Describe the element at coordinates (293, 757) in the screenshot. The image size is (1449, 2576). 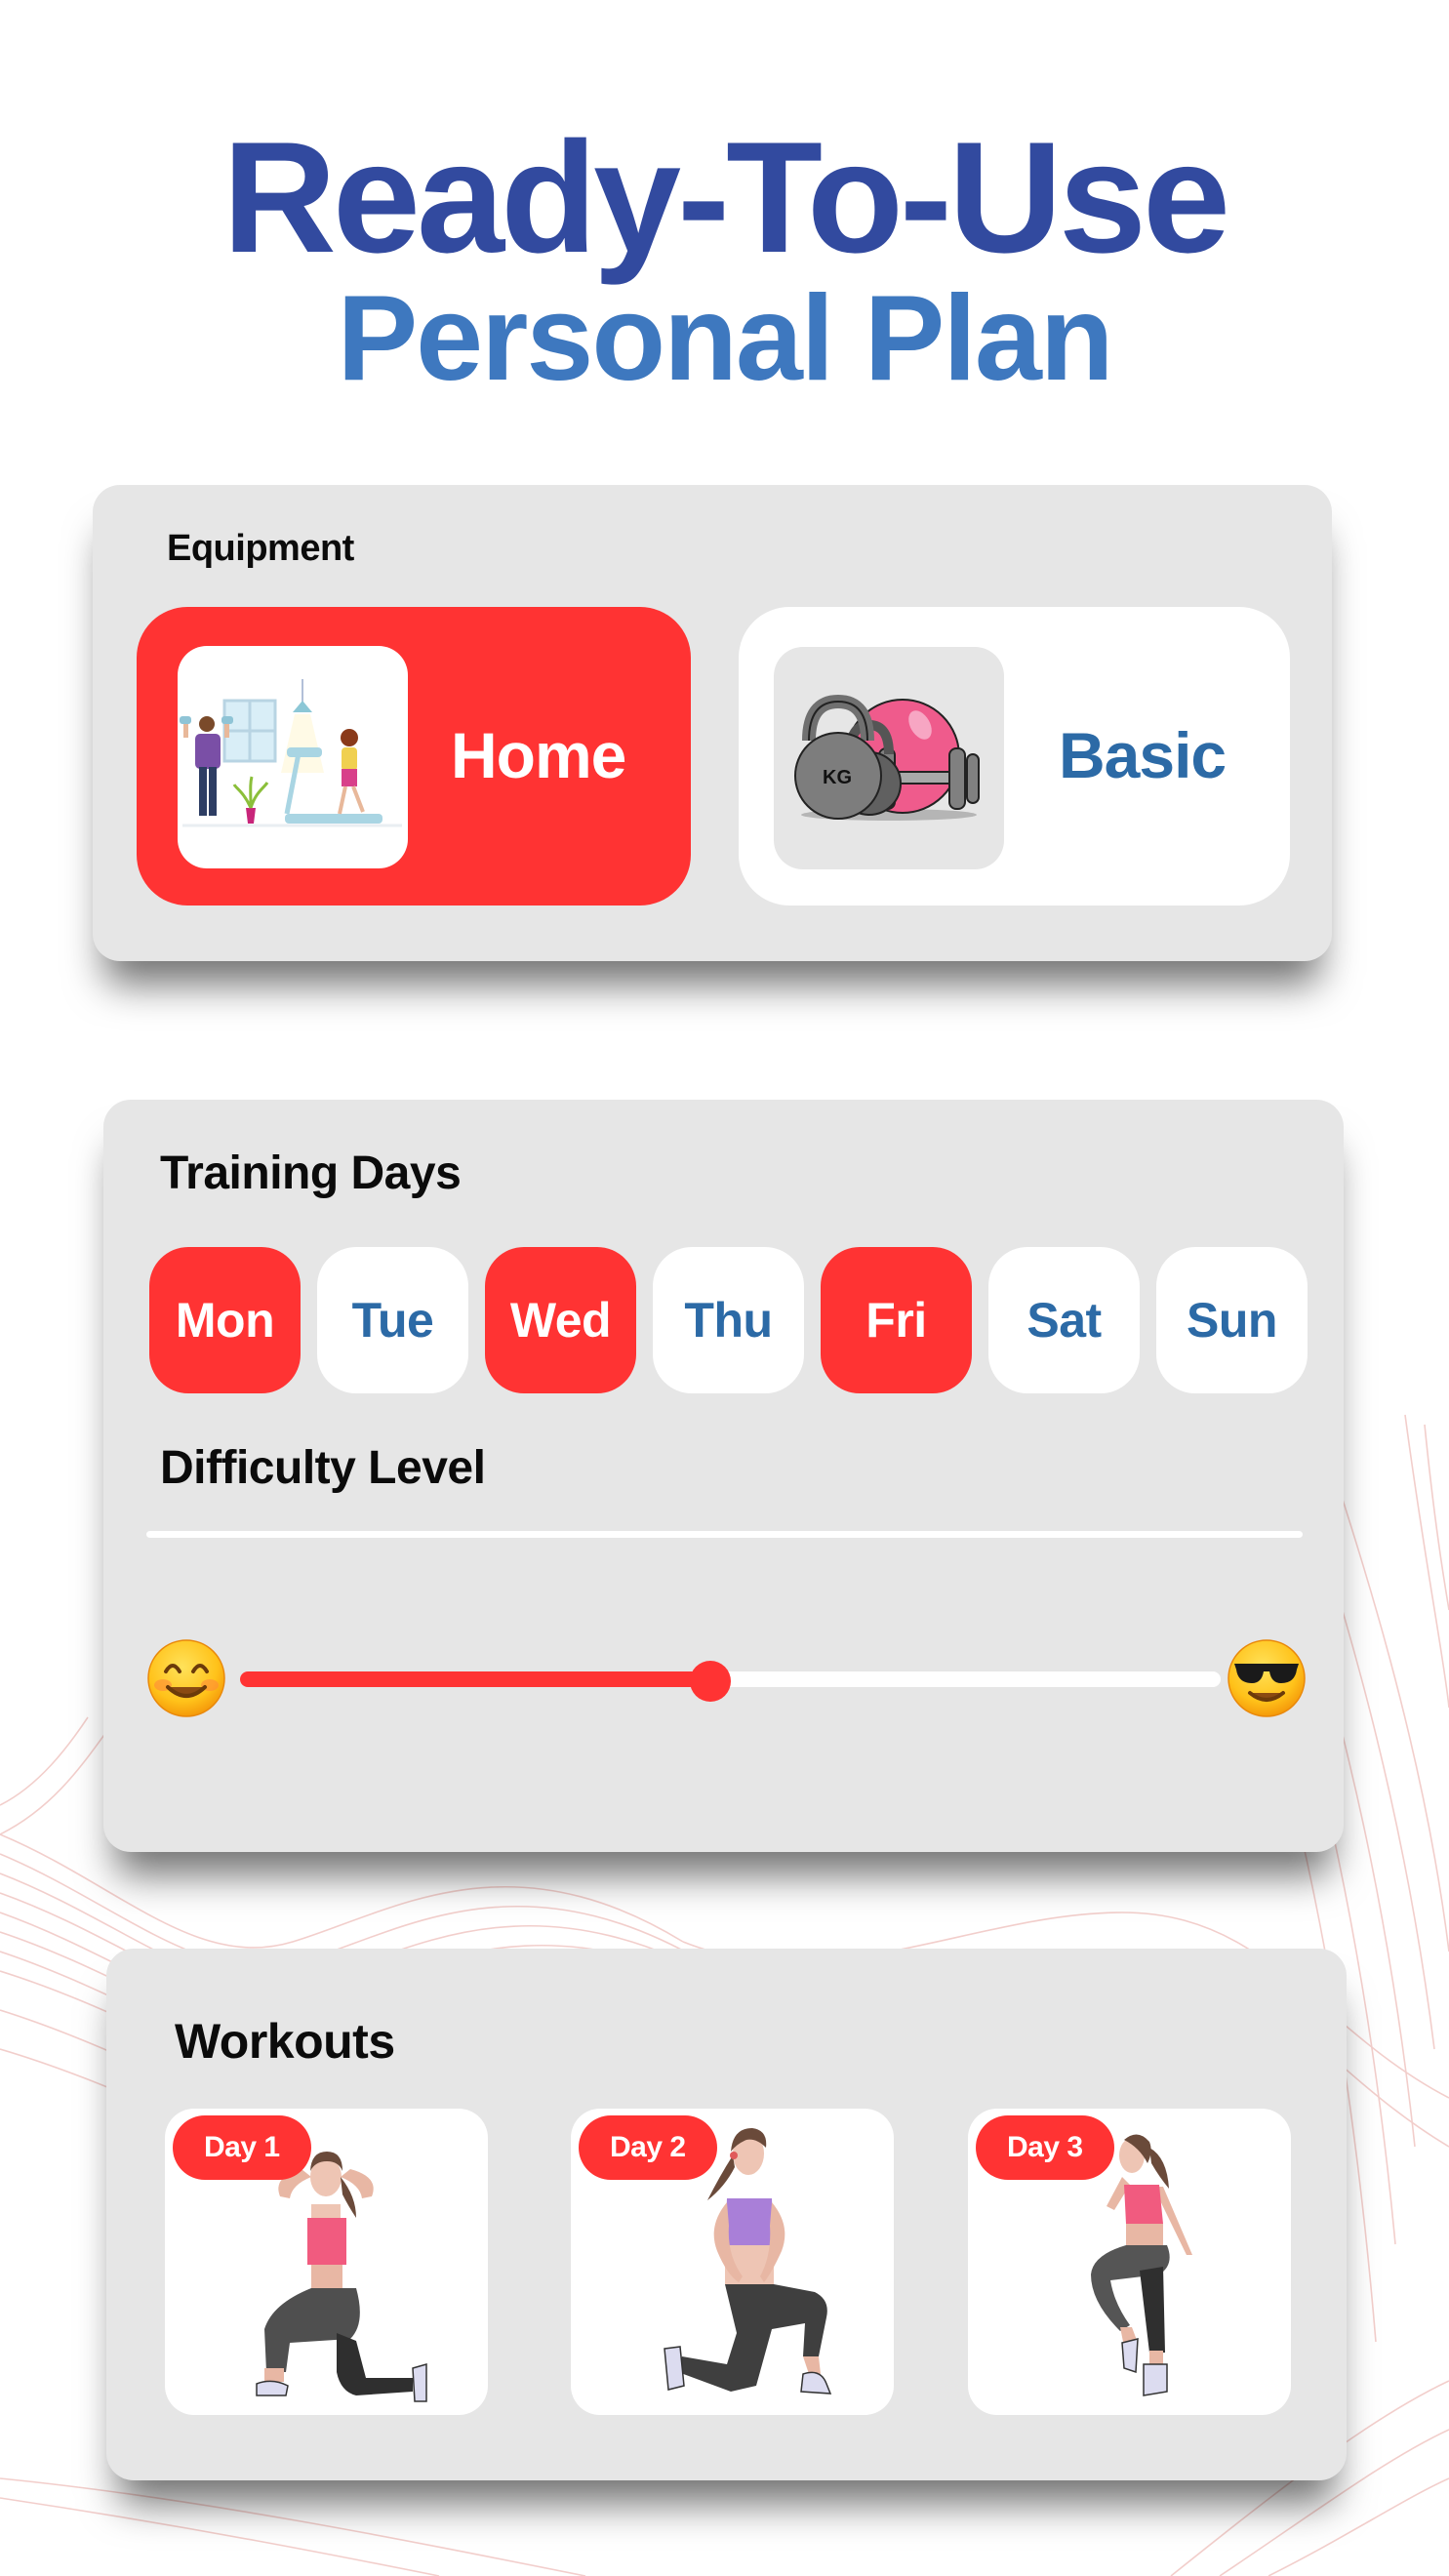
I see `home-workout-illustration` at that location.